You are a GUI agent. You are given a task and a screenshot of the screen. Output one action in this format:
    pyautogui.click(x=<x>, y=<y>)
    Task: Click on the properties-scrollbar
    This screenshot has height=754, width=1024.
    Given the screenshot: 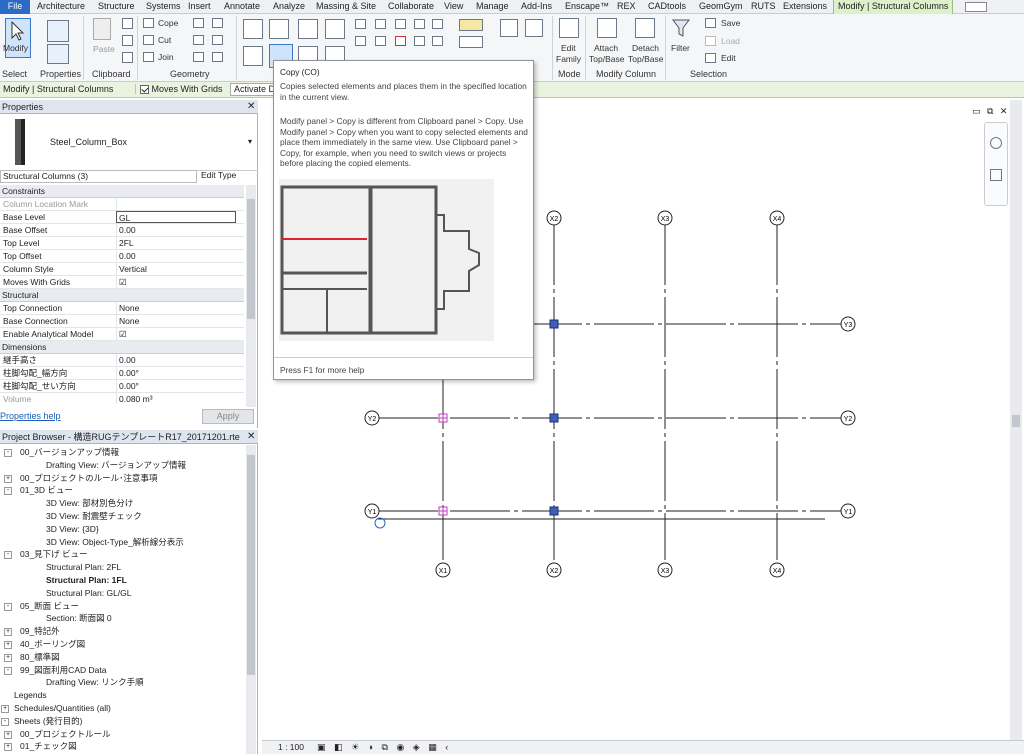 What is the action you would take?
    pyautogui.click(x=251, y=296)
    